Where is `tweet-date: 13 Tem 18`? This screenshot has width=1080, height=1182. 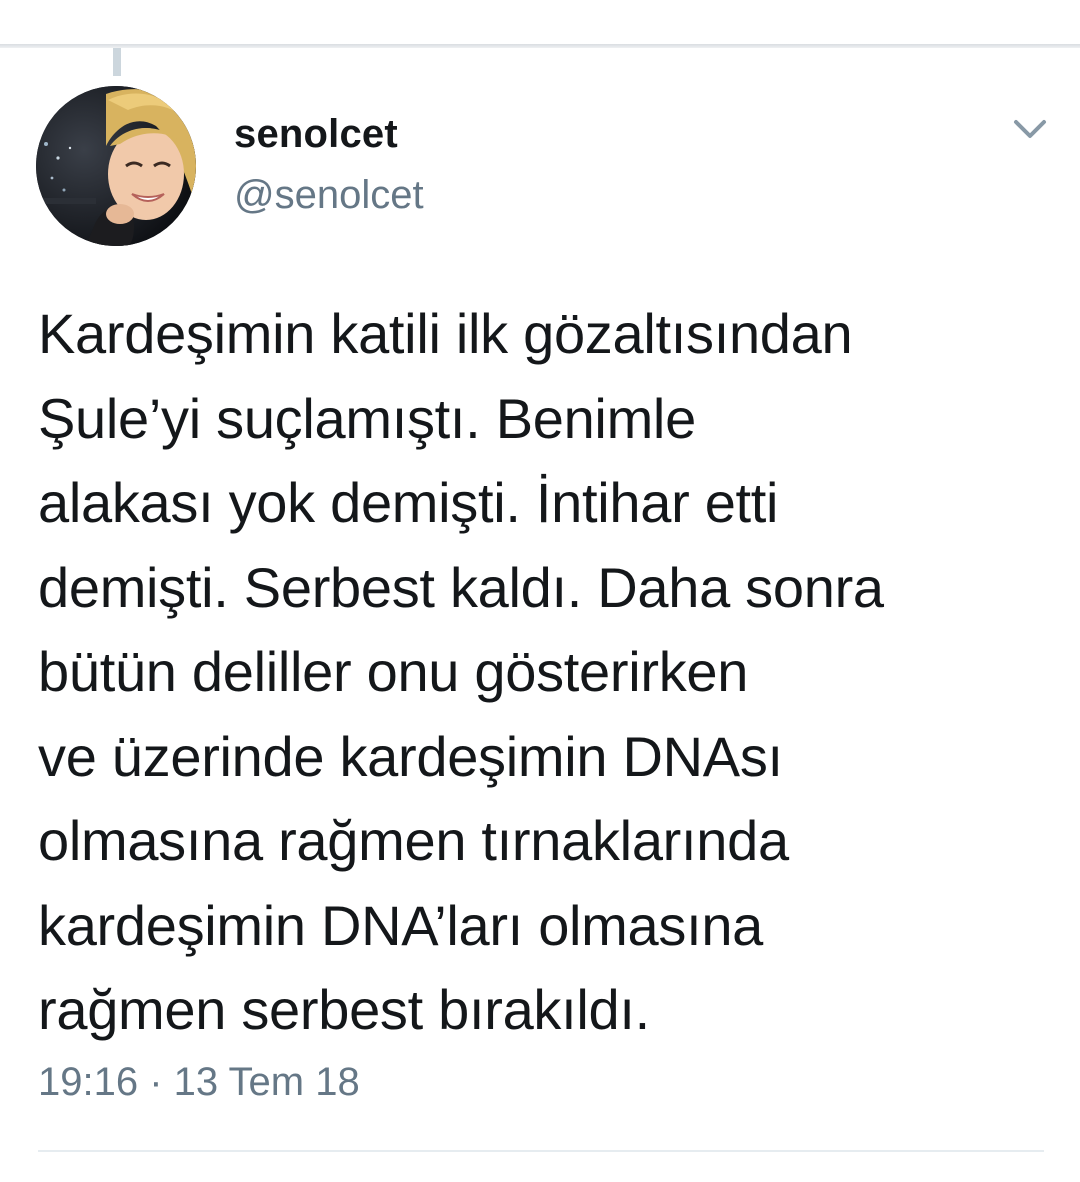
tweet-date: 13 Tem 18 is located at coordinates (266, 1082).